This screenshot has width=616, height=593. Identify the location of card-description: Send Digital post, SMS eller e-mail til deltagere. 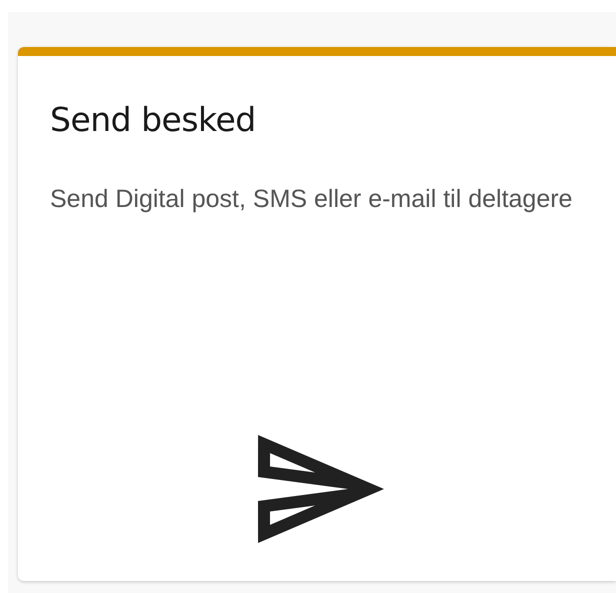
(312, 199).